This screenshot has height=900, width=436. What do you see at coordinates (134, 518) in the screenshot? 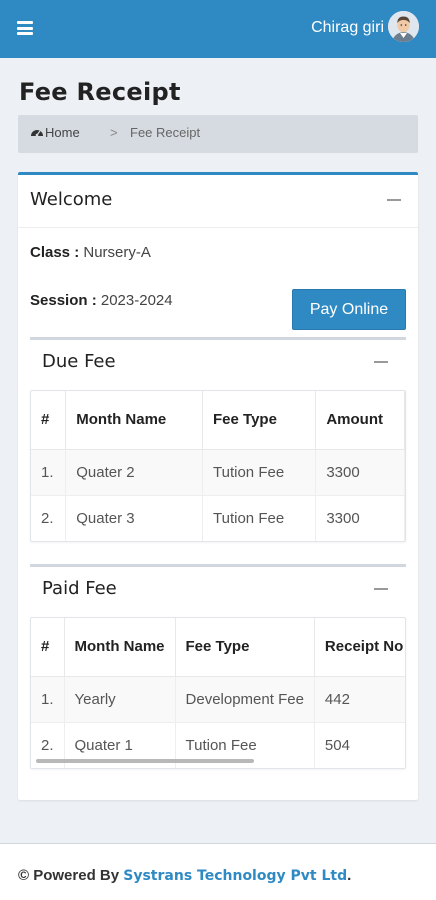
I see `table-cell: Quater 3` at bounding box center [134, 518].